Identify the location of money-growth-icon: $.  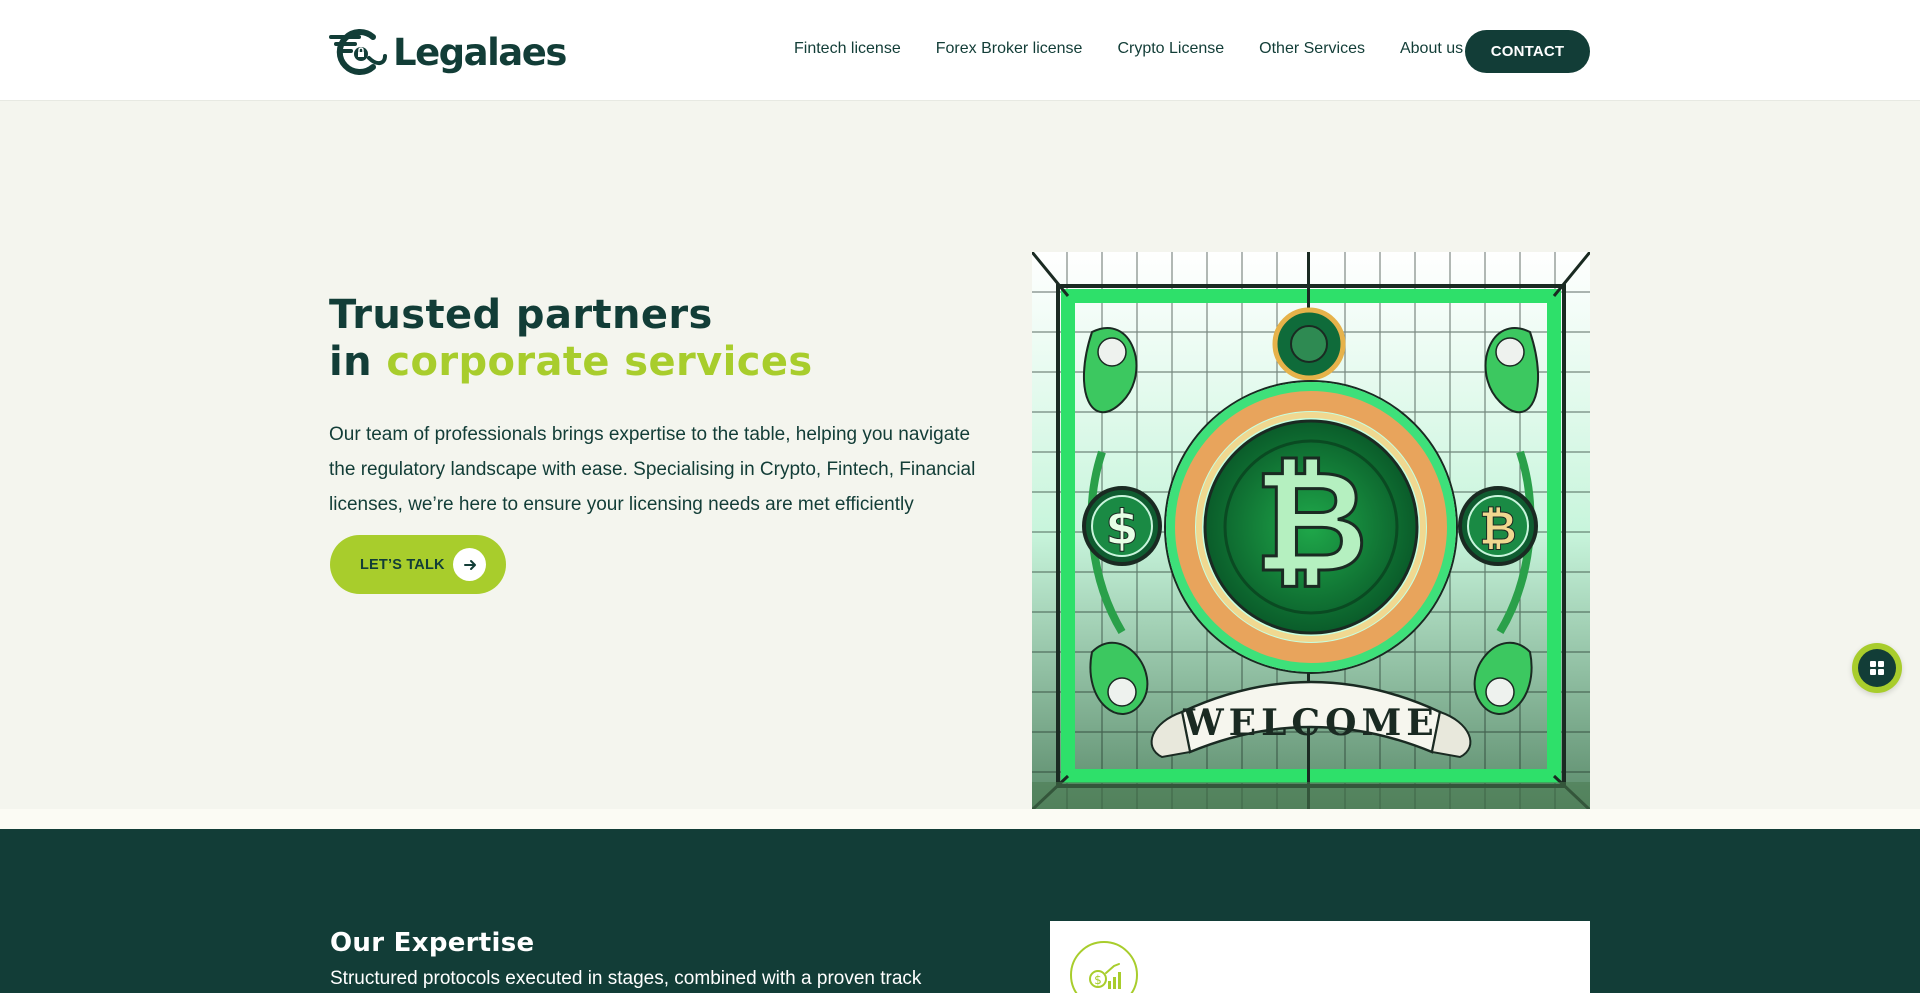
(1104, 967).